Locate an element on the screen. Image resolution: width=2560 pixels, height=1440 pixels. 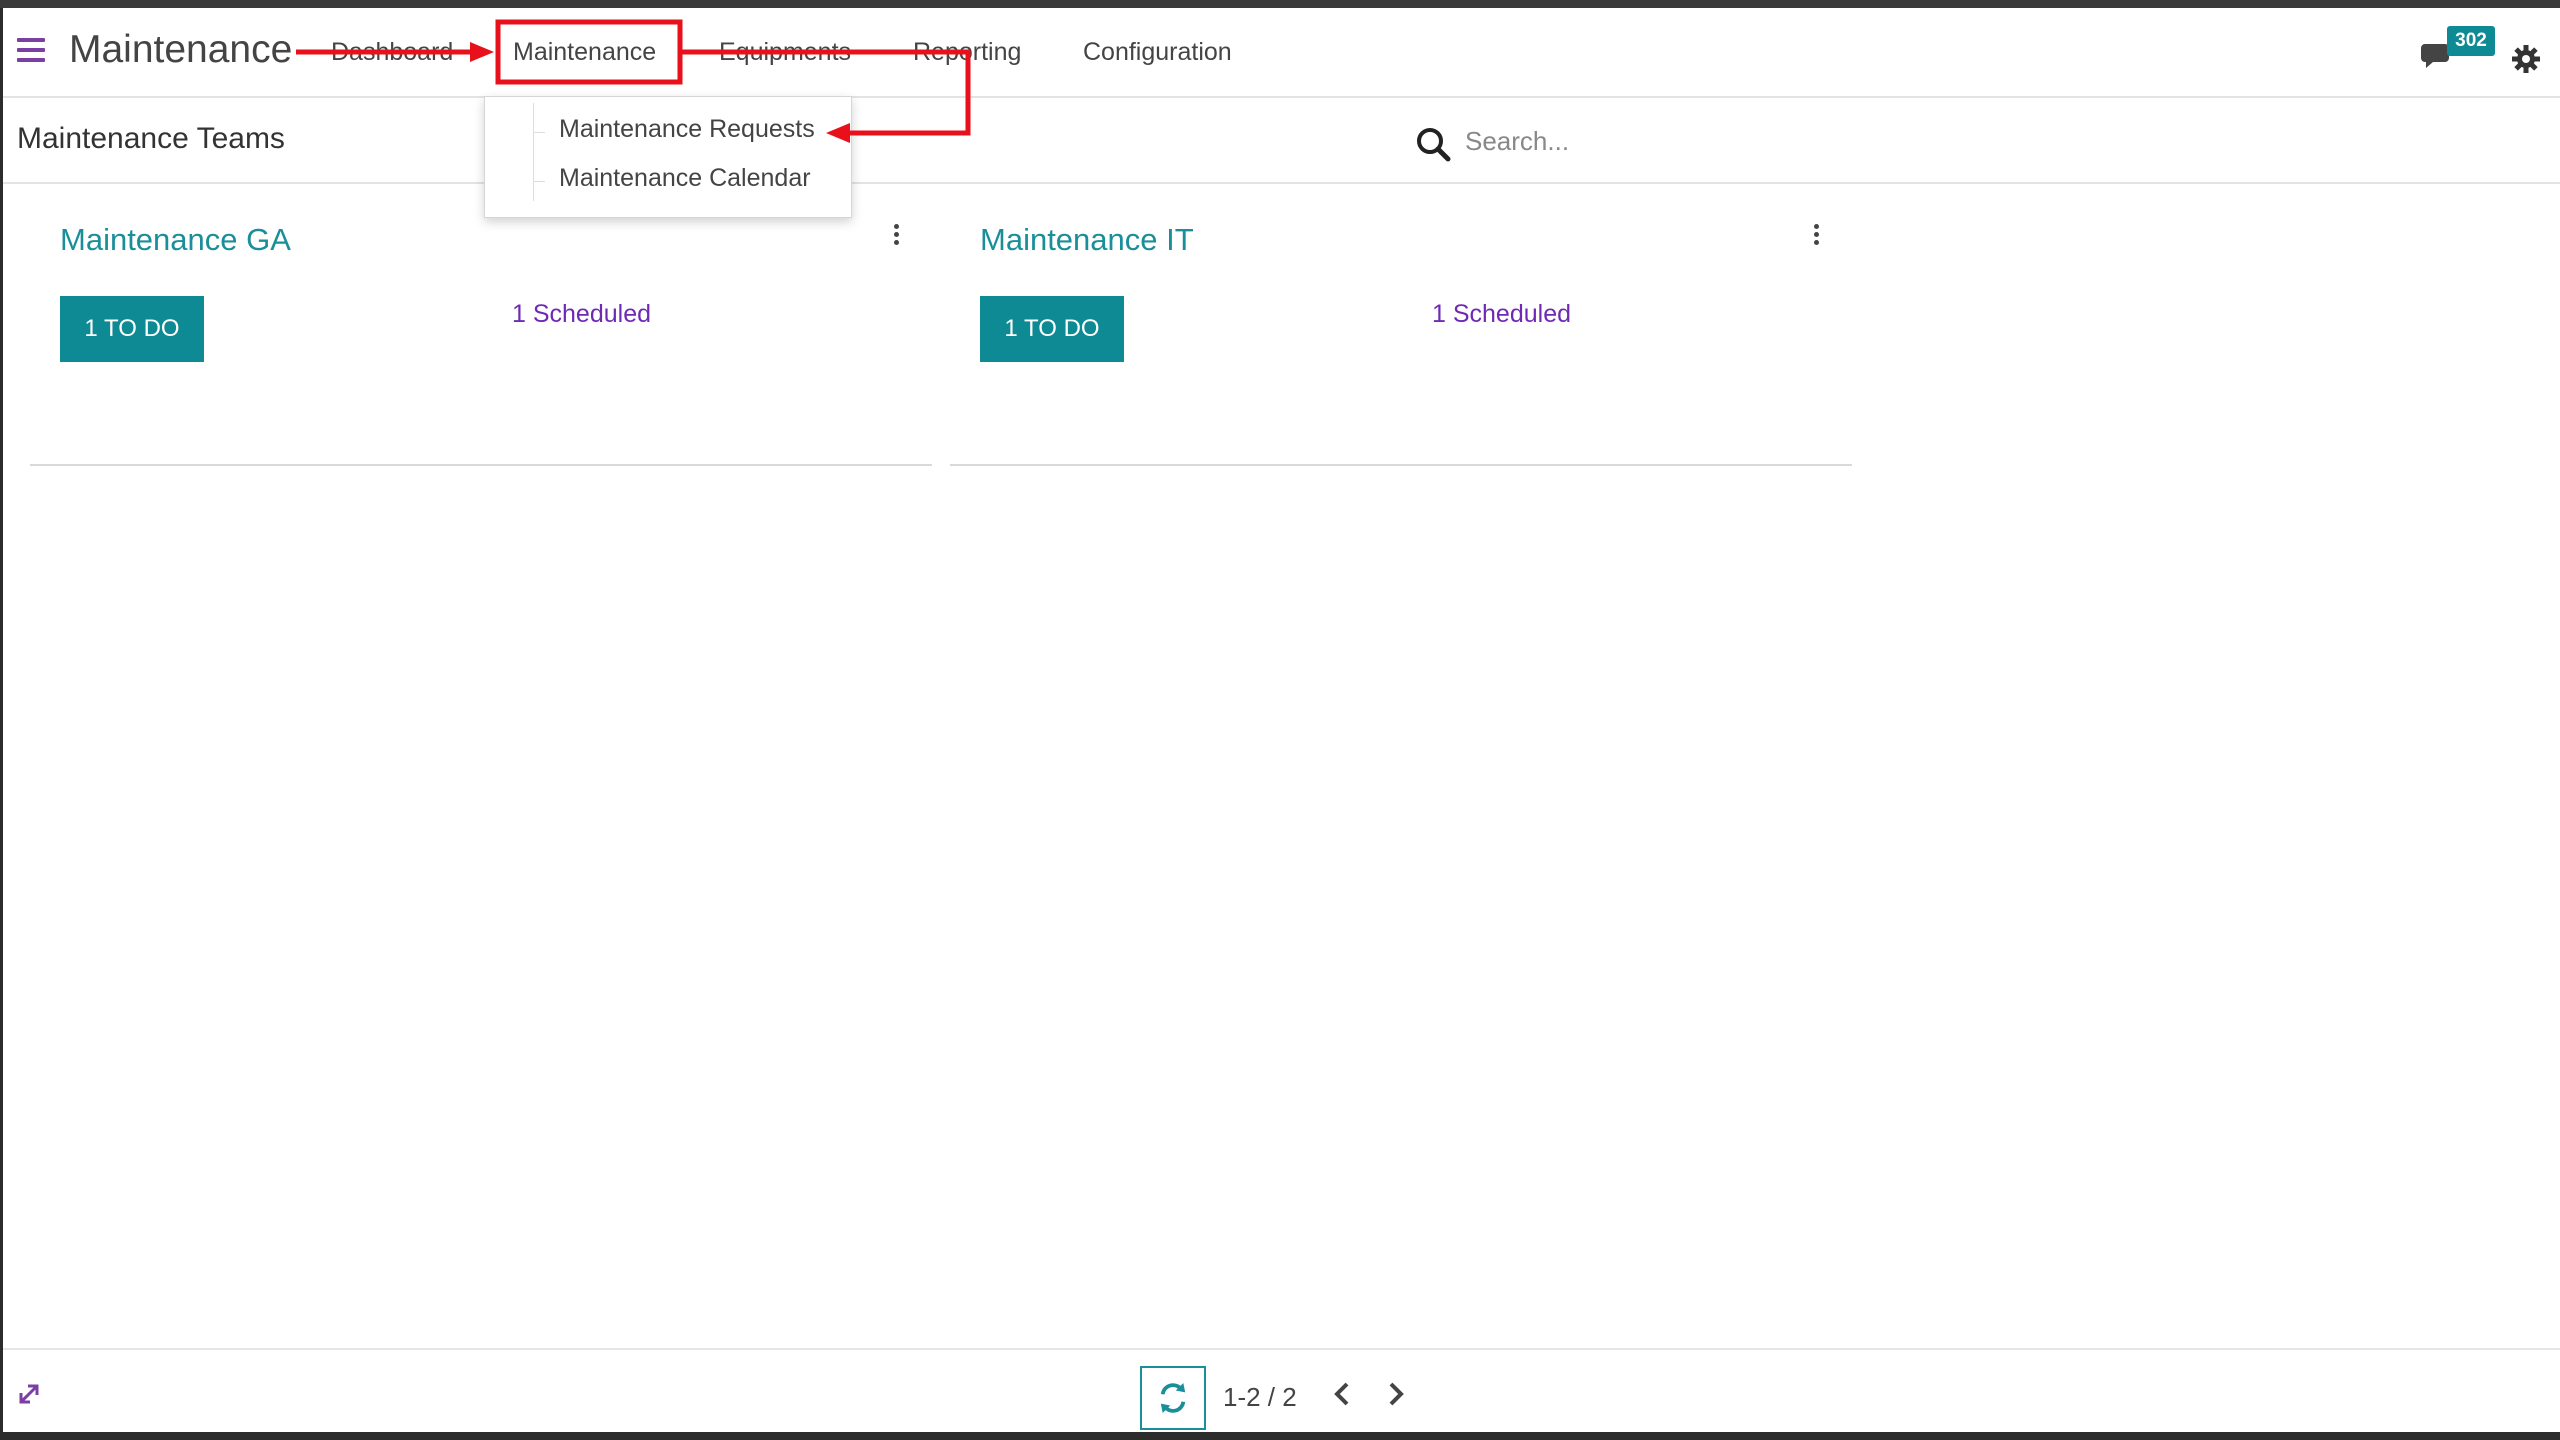
chevron-left-icon is located at coordinates (1343, 1394).